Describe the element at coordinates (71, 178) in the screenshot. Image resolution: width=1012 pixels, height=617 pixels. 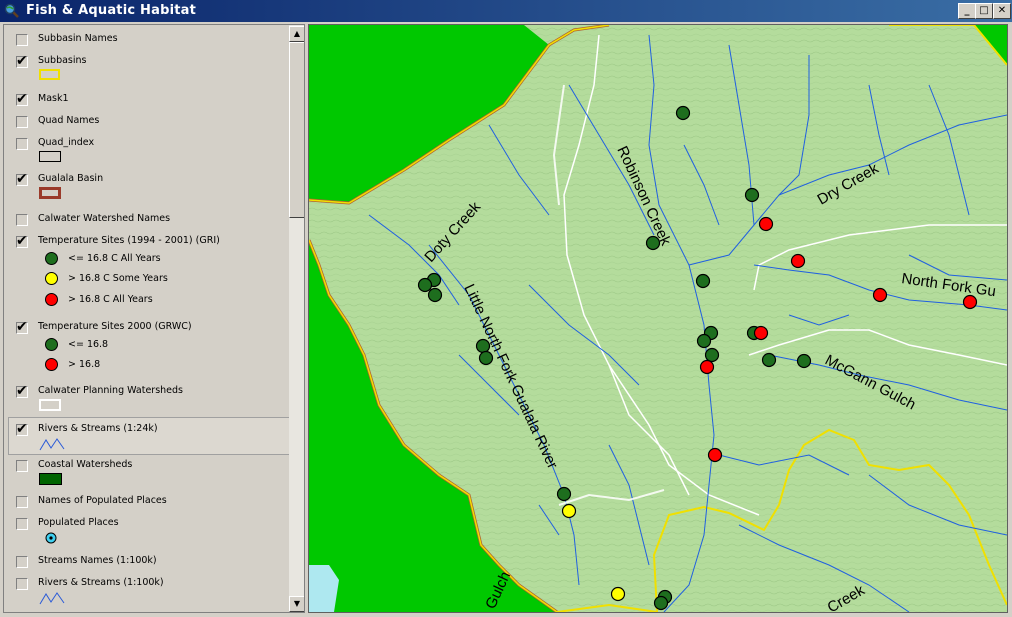
I see `layer-label: Gualala Basin` at that location.